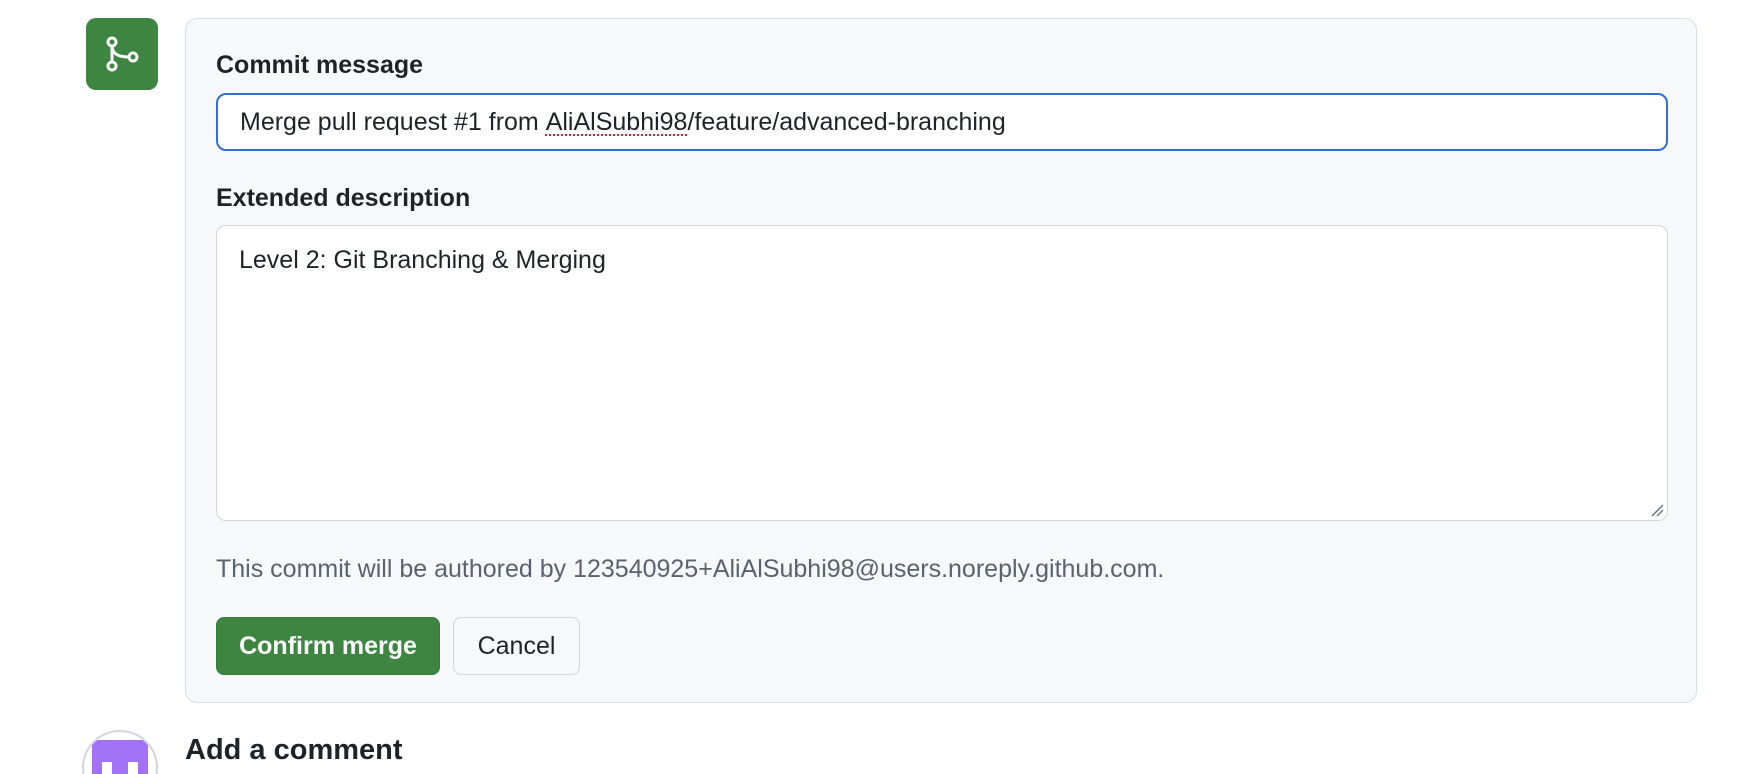 The width and height of the screenshot is (1740, 774). What do you see at coordinates (1657, 510) in the screenshot?
I see `resize-grip-icon` at bounding box center [1657, 510].